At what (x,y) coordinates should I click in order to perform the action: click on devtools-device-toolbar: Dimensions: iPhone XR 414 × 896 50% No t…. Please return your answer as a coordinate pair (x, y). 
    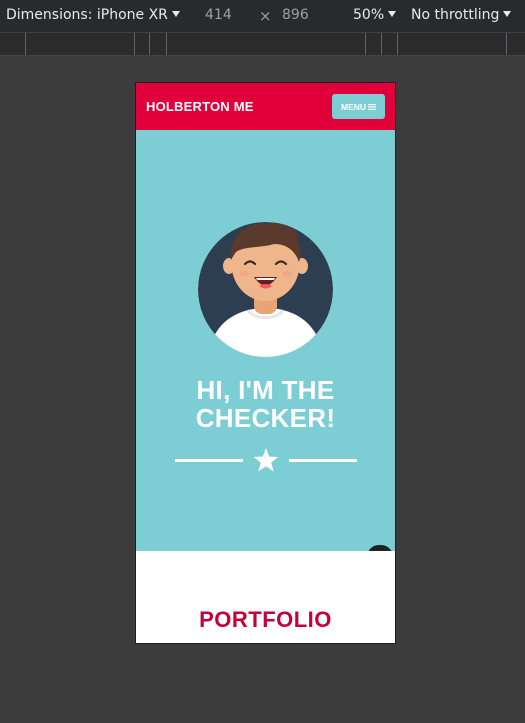
    Looking at the image, I should click on (262, 16).